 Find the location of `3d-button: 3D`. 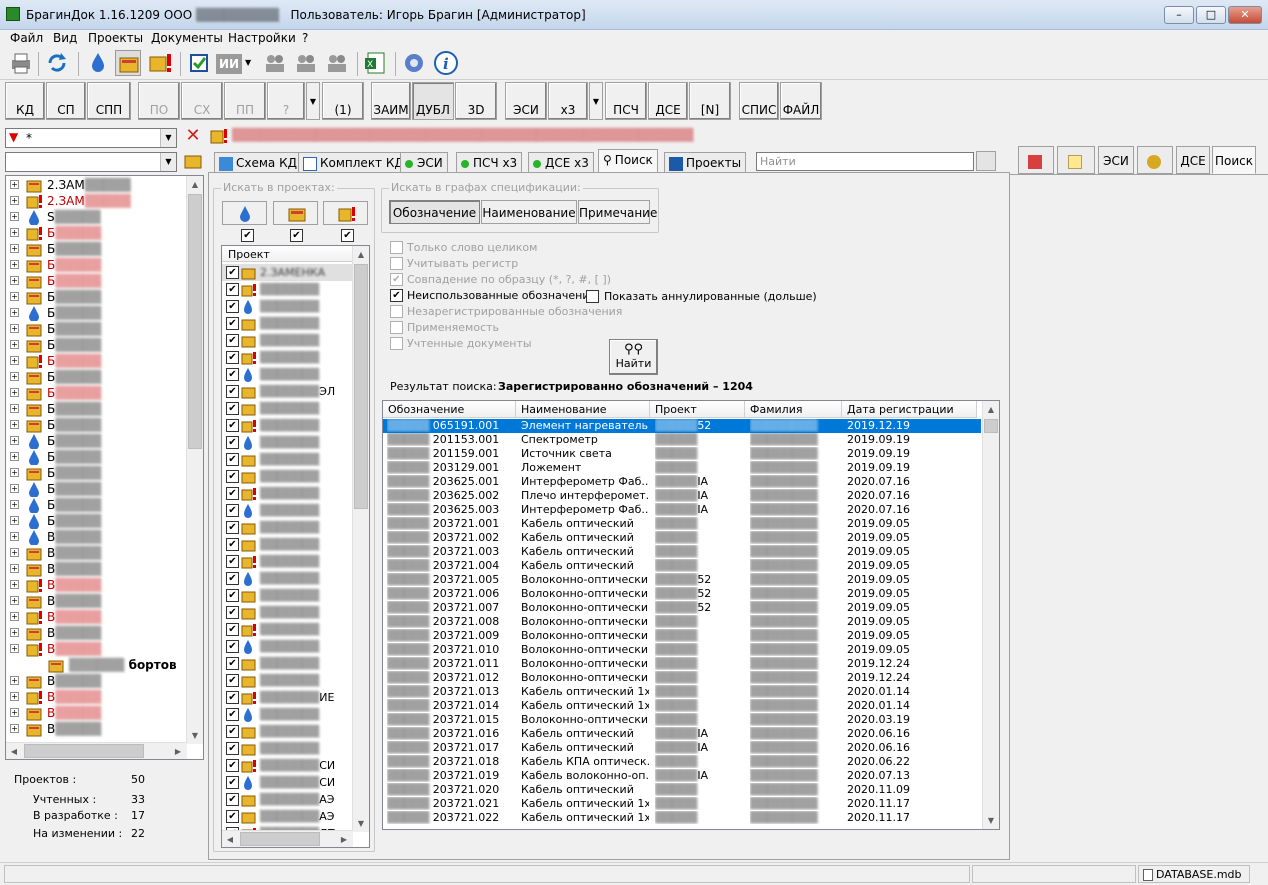

3d-button: 3D is located at coordinates (476, 101).